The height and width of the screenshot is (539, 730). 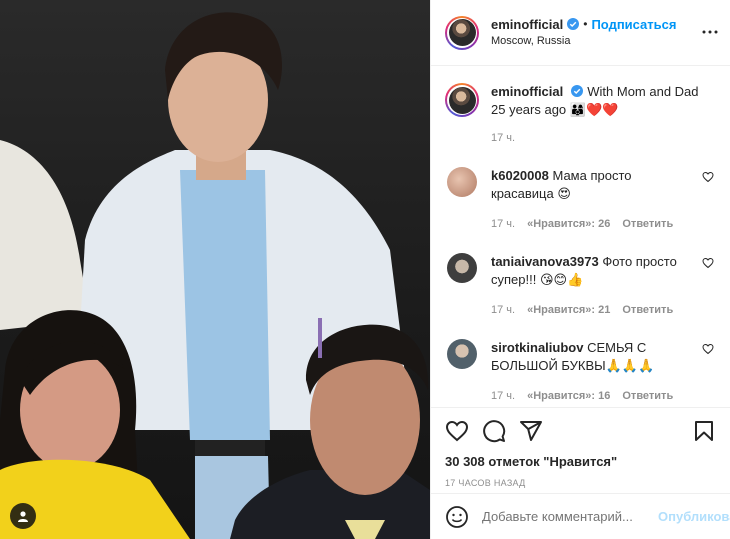 What do you see at coordinates (580, 461) in the screenshot?
I see `likes-count: 30 308 отметок "Нравится"` at bounding box center [580, 461].